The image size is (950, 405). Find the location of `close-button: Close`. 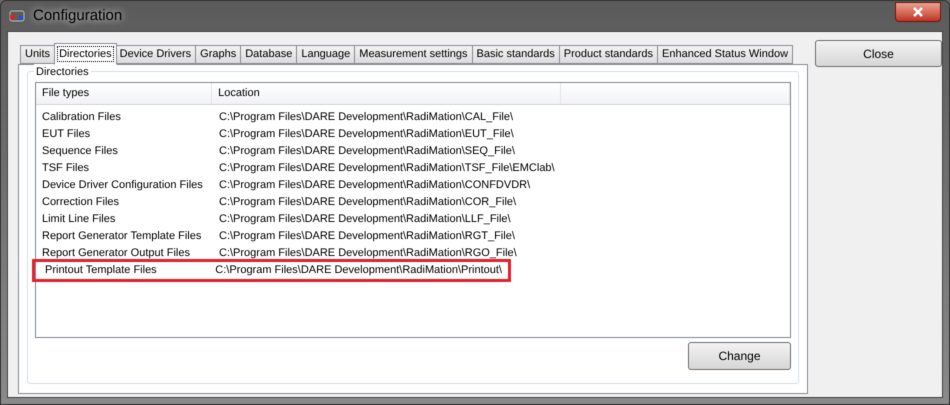

close-button: Close is located at coordinates (878, 53).